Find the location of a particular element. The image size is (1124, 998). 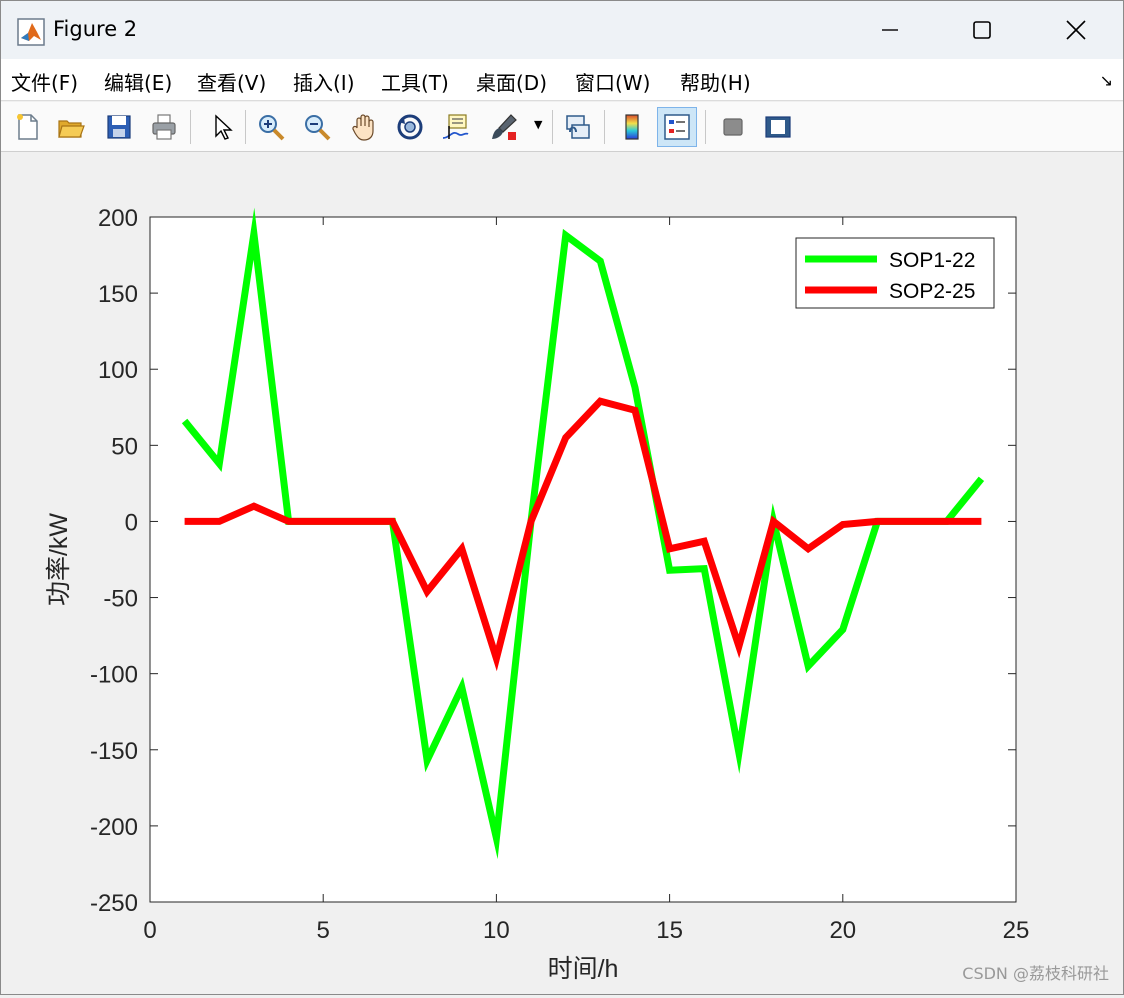

x-tick-label: 10 is located at coordinates (496, 930).